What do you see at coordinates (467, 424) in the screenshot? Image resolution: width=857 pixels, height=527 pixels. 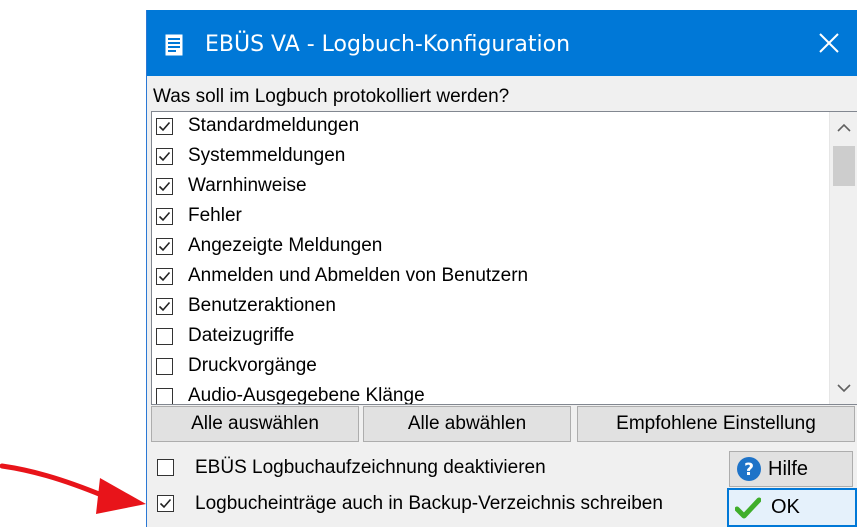 I see `deselect-all-button: Alle abwählen` at bounding box center [467, 424].